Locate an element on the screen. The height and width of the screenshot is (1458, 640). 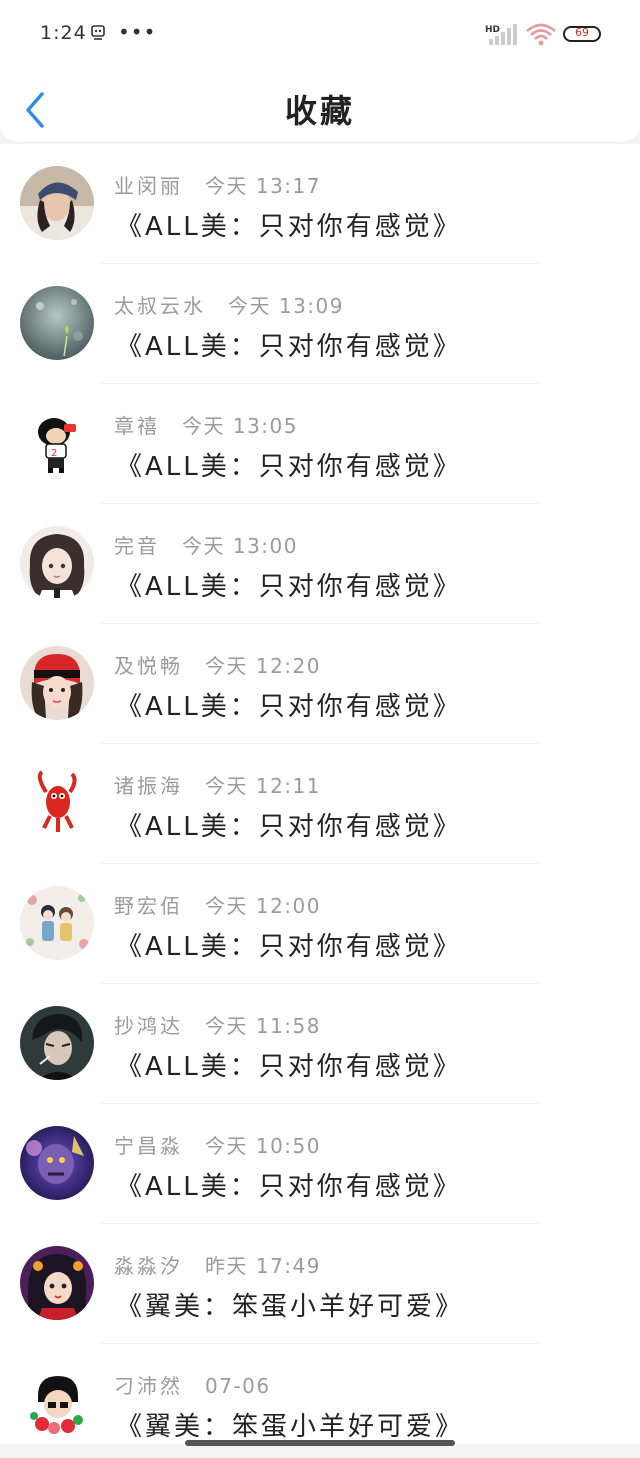
author-name: 野宏佰 is located at coordinates (148, 906).